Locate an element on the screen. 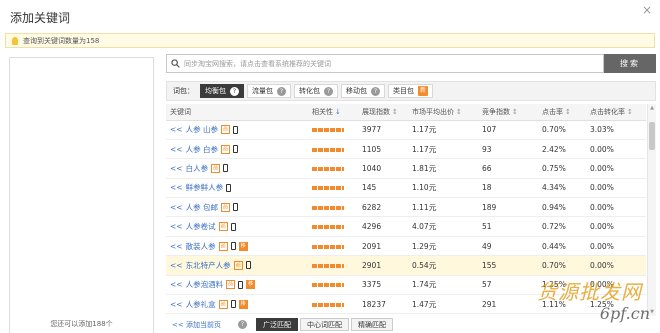 The height and width of the screenshot is (333, 660). add-keyword-link: << 人参泡酒料品移 is located at coordinates (239, 284).